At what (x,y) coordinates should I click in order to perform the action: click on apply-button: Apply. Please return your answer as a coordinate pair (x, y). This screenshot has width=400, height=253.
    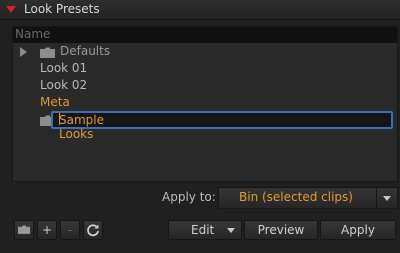
    Looking at the image, I should click on (358, 230).